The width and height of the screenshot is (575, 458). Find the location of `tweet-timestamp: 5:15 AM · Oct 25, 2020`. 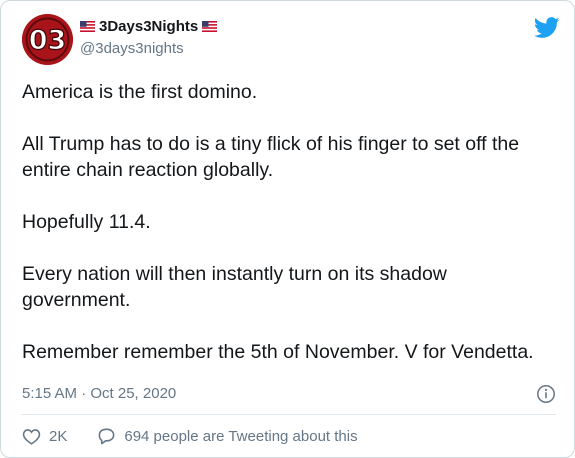

tweet-timestamp: 5:15 AM · Oct 25, 2020 is located at coordinates (99, 393).